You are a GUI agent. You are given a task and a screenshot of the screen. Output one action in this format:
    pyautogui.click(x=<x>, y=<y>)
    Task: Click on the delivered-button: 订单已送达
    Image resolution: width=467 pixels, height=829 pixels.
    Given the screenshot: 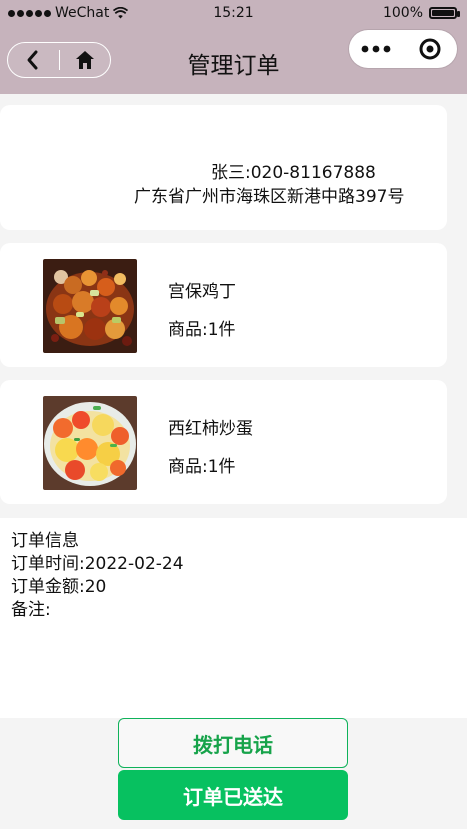 What is the action you would take?
    pyautogui.click(x=233, y=795)
    